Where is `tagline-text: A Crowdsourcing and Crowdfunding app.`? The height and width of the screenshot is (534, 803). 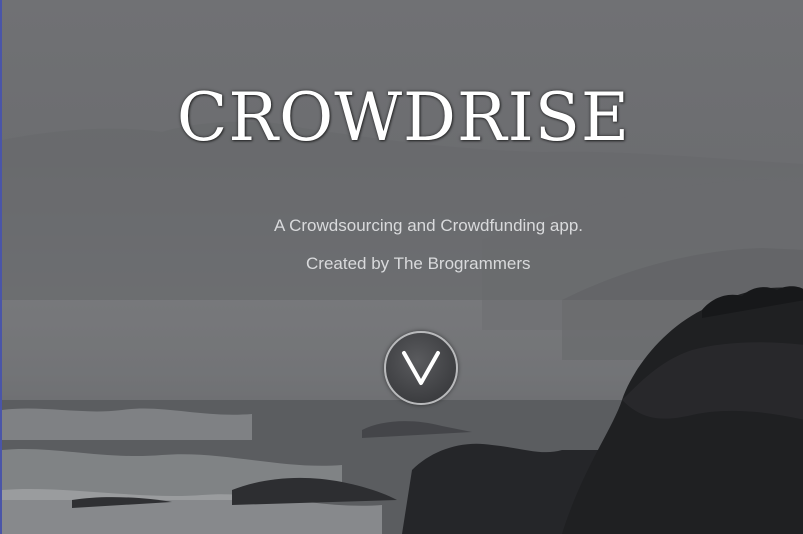 tagline-text: A Crowdsourcing and Crowdfunding app. is located at coordinates (429, 225).